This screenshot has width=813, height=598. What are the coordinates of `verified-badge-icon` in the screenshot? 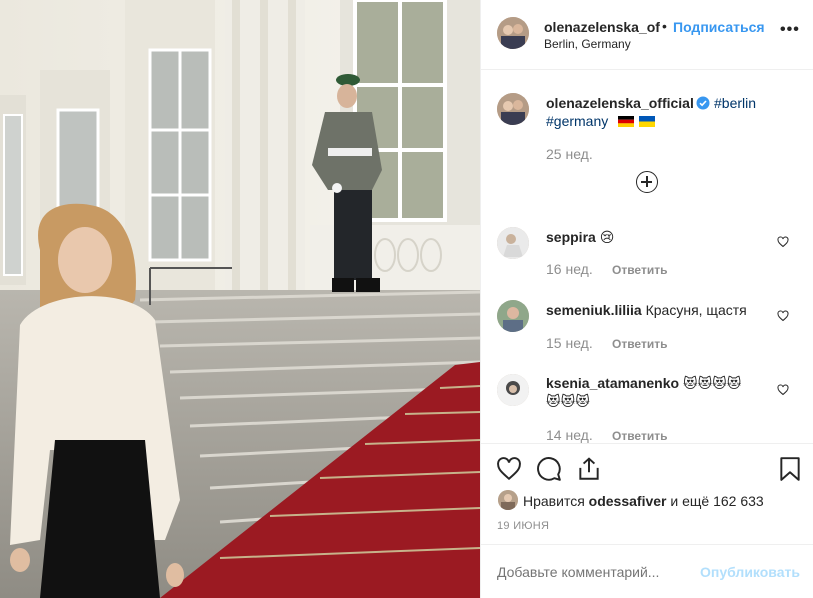 It's located at (703, 103).